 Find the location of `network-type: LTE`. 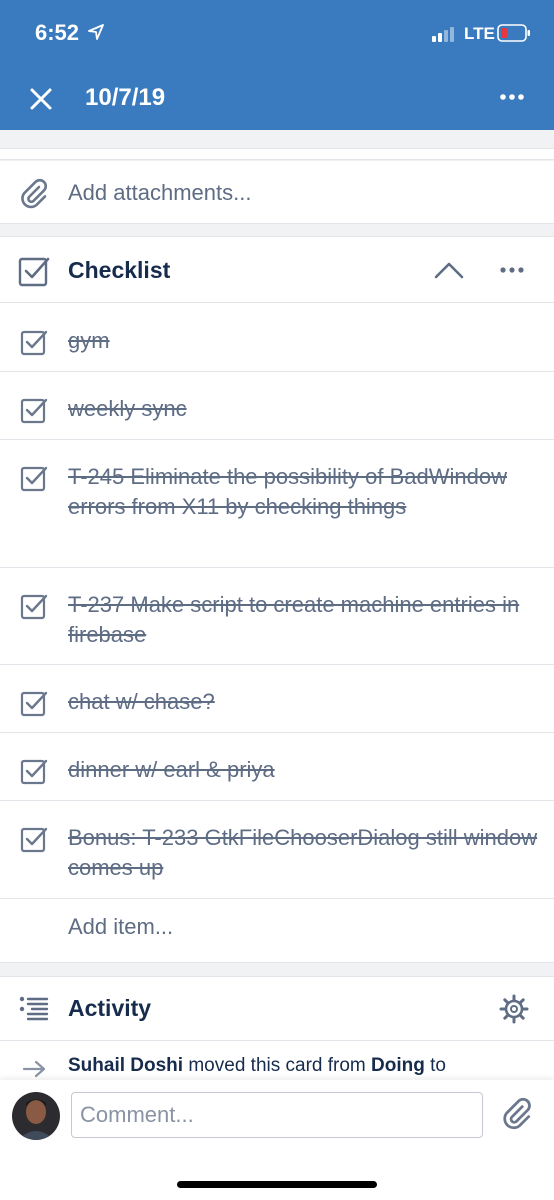

network-type: LTE is located at coordinates (479, 33).